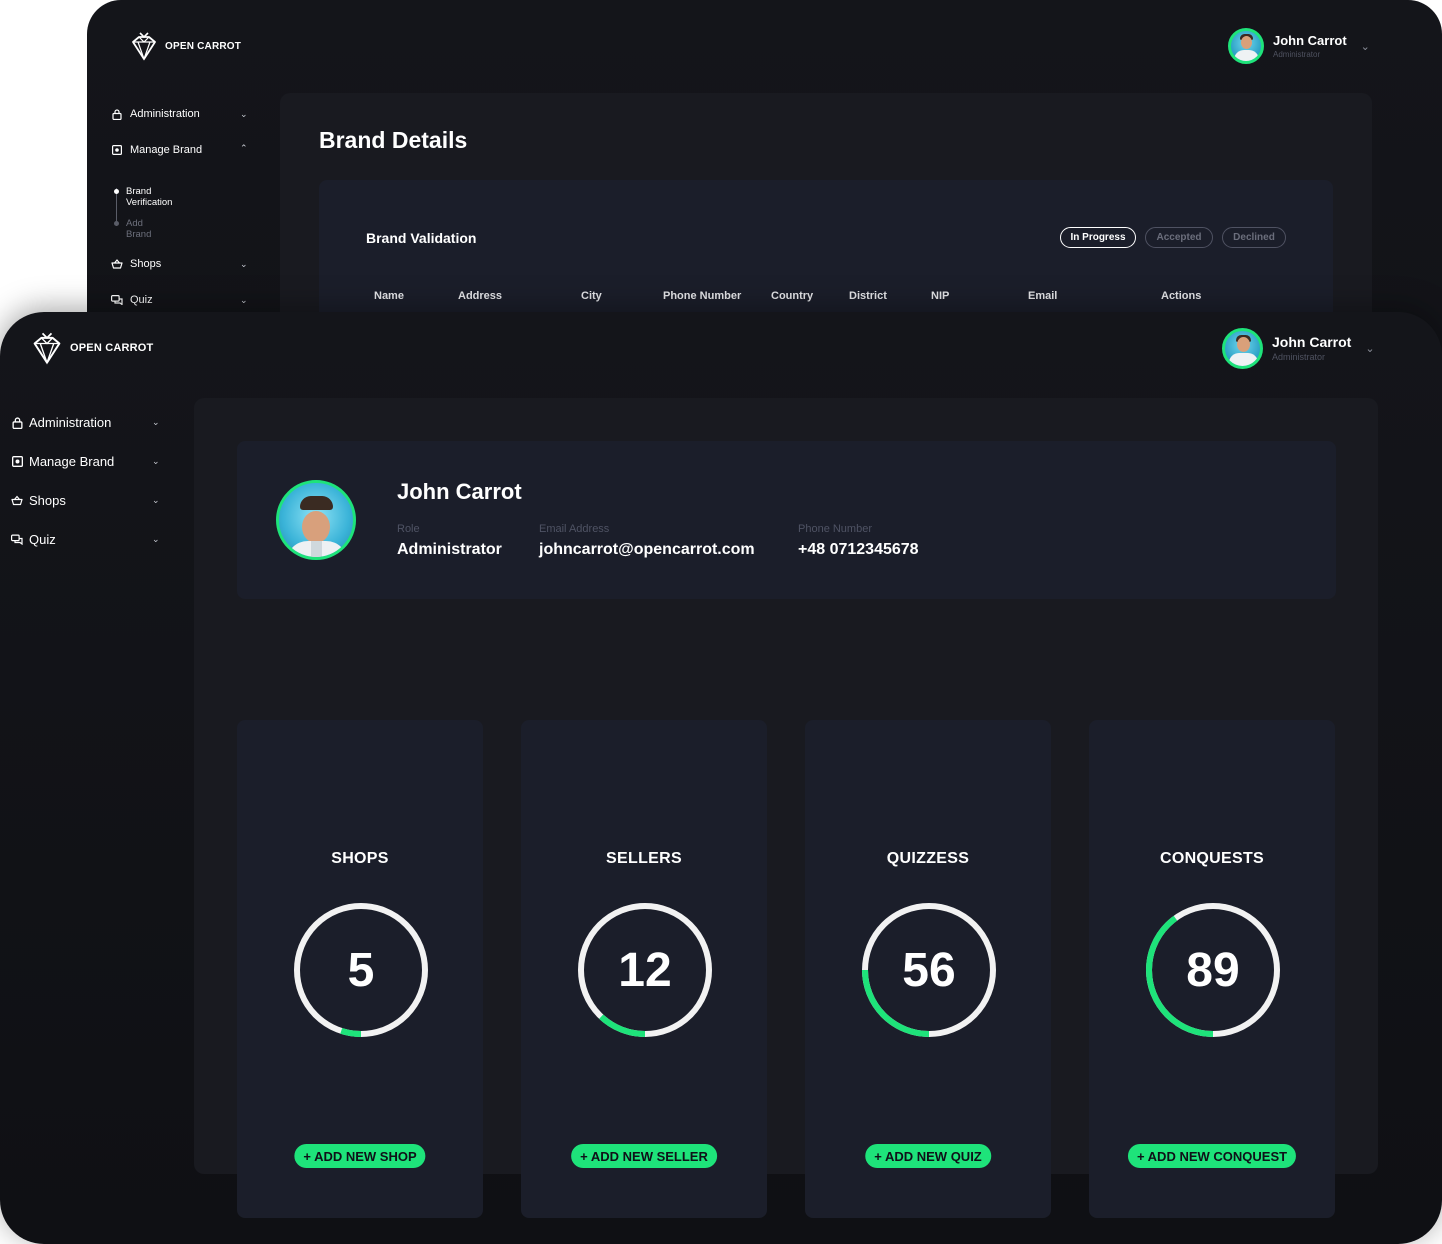 The width and height of the screenshot is (1442, 1244). I want to click on column-header-address: Address, so click(480, 296).